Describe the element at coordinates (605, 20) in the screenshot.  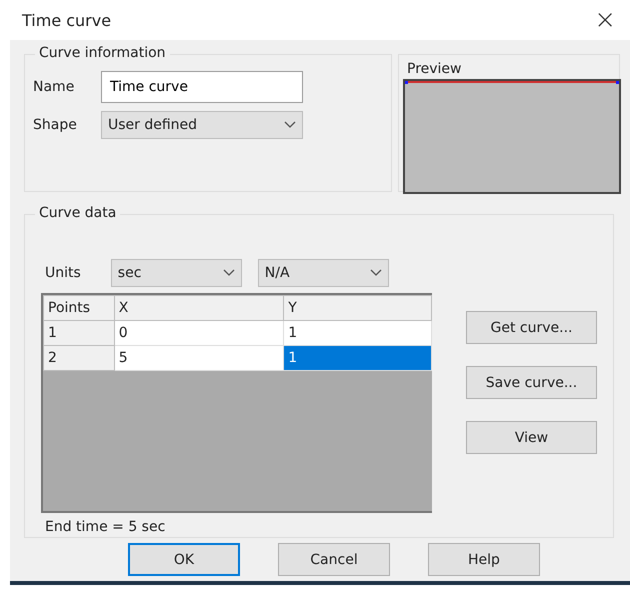
I see `close-button: ×` at that location.